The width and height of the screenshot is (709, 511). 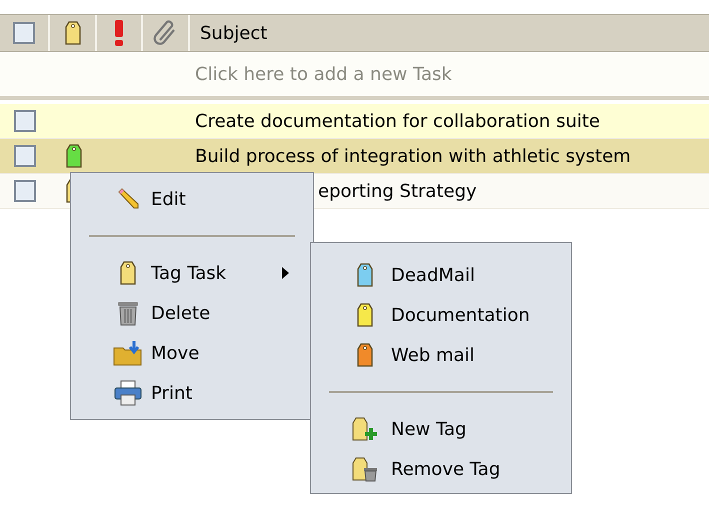 What do you see at coordinates (365, 429) in the screenshot?
I see `tag-add-icon` at bounding box center [365, 429].